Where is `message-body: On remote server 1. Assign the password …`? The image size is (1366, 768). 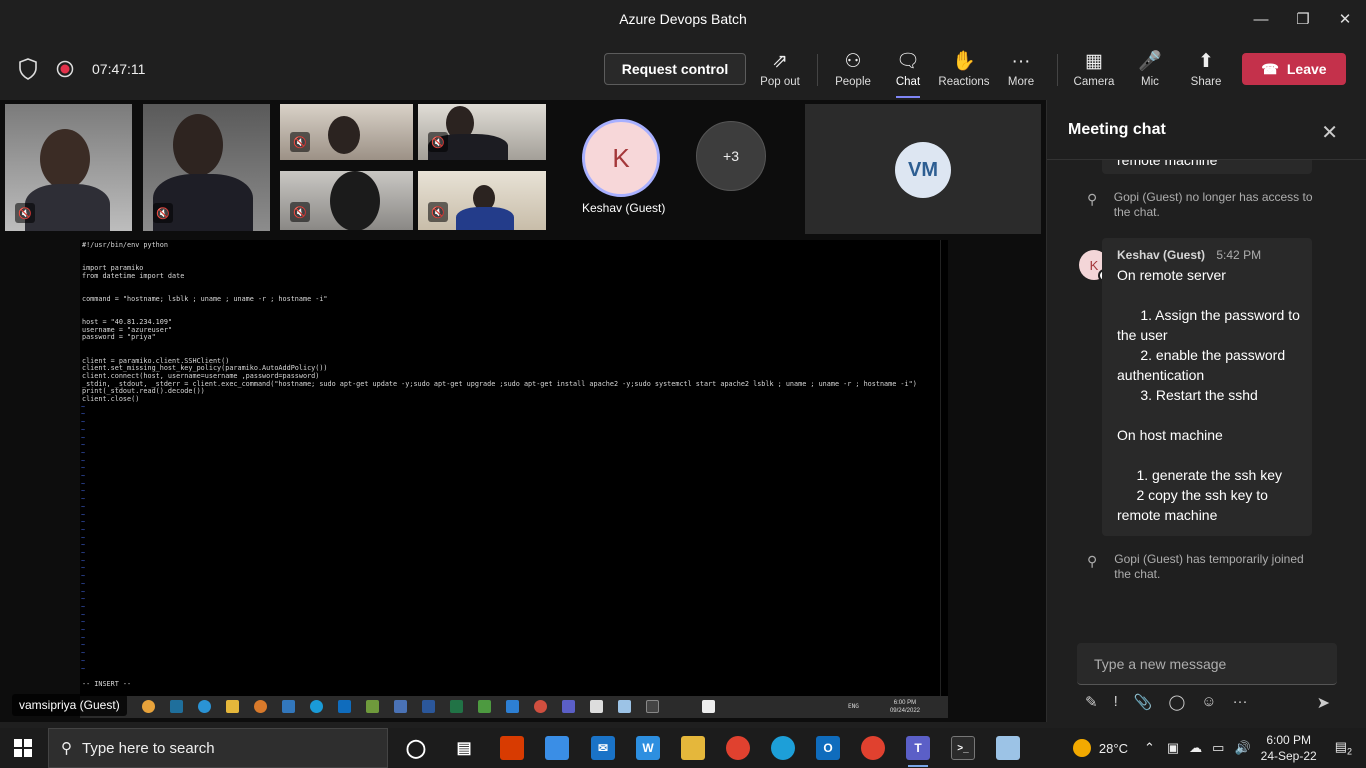
message-body: On remote server 1. Assign the password … is located at coordinates (1208, 395).